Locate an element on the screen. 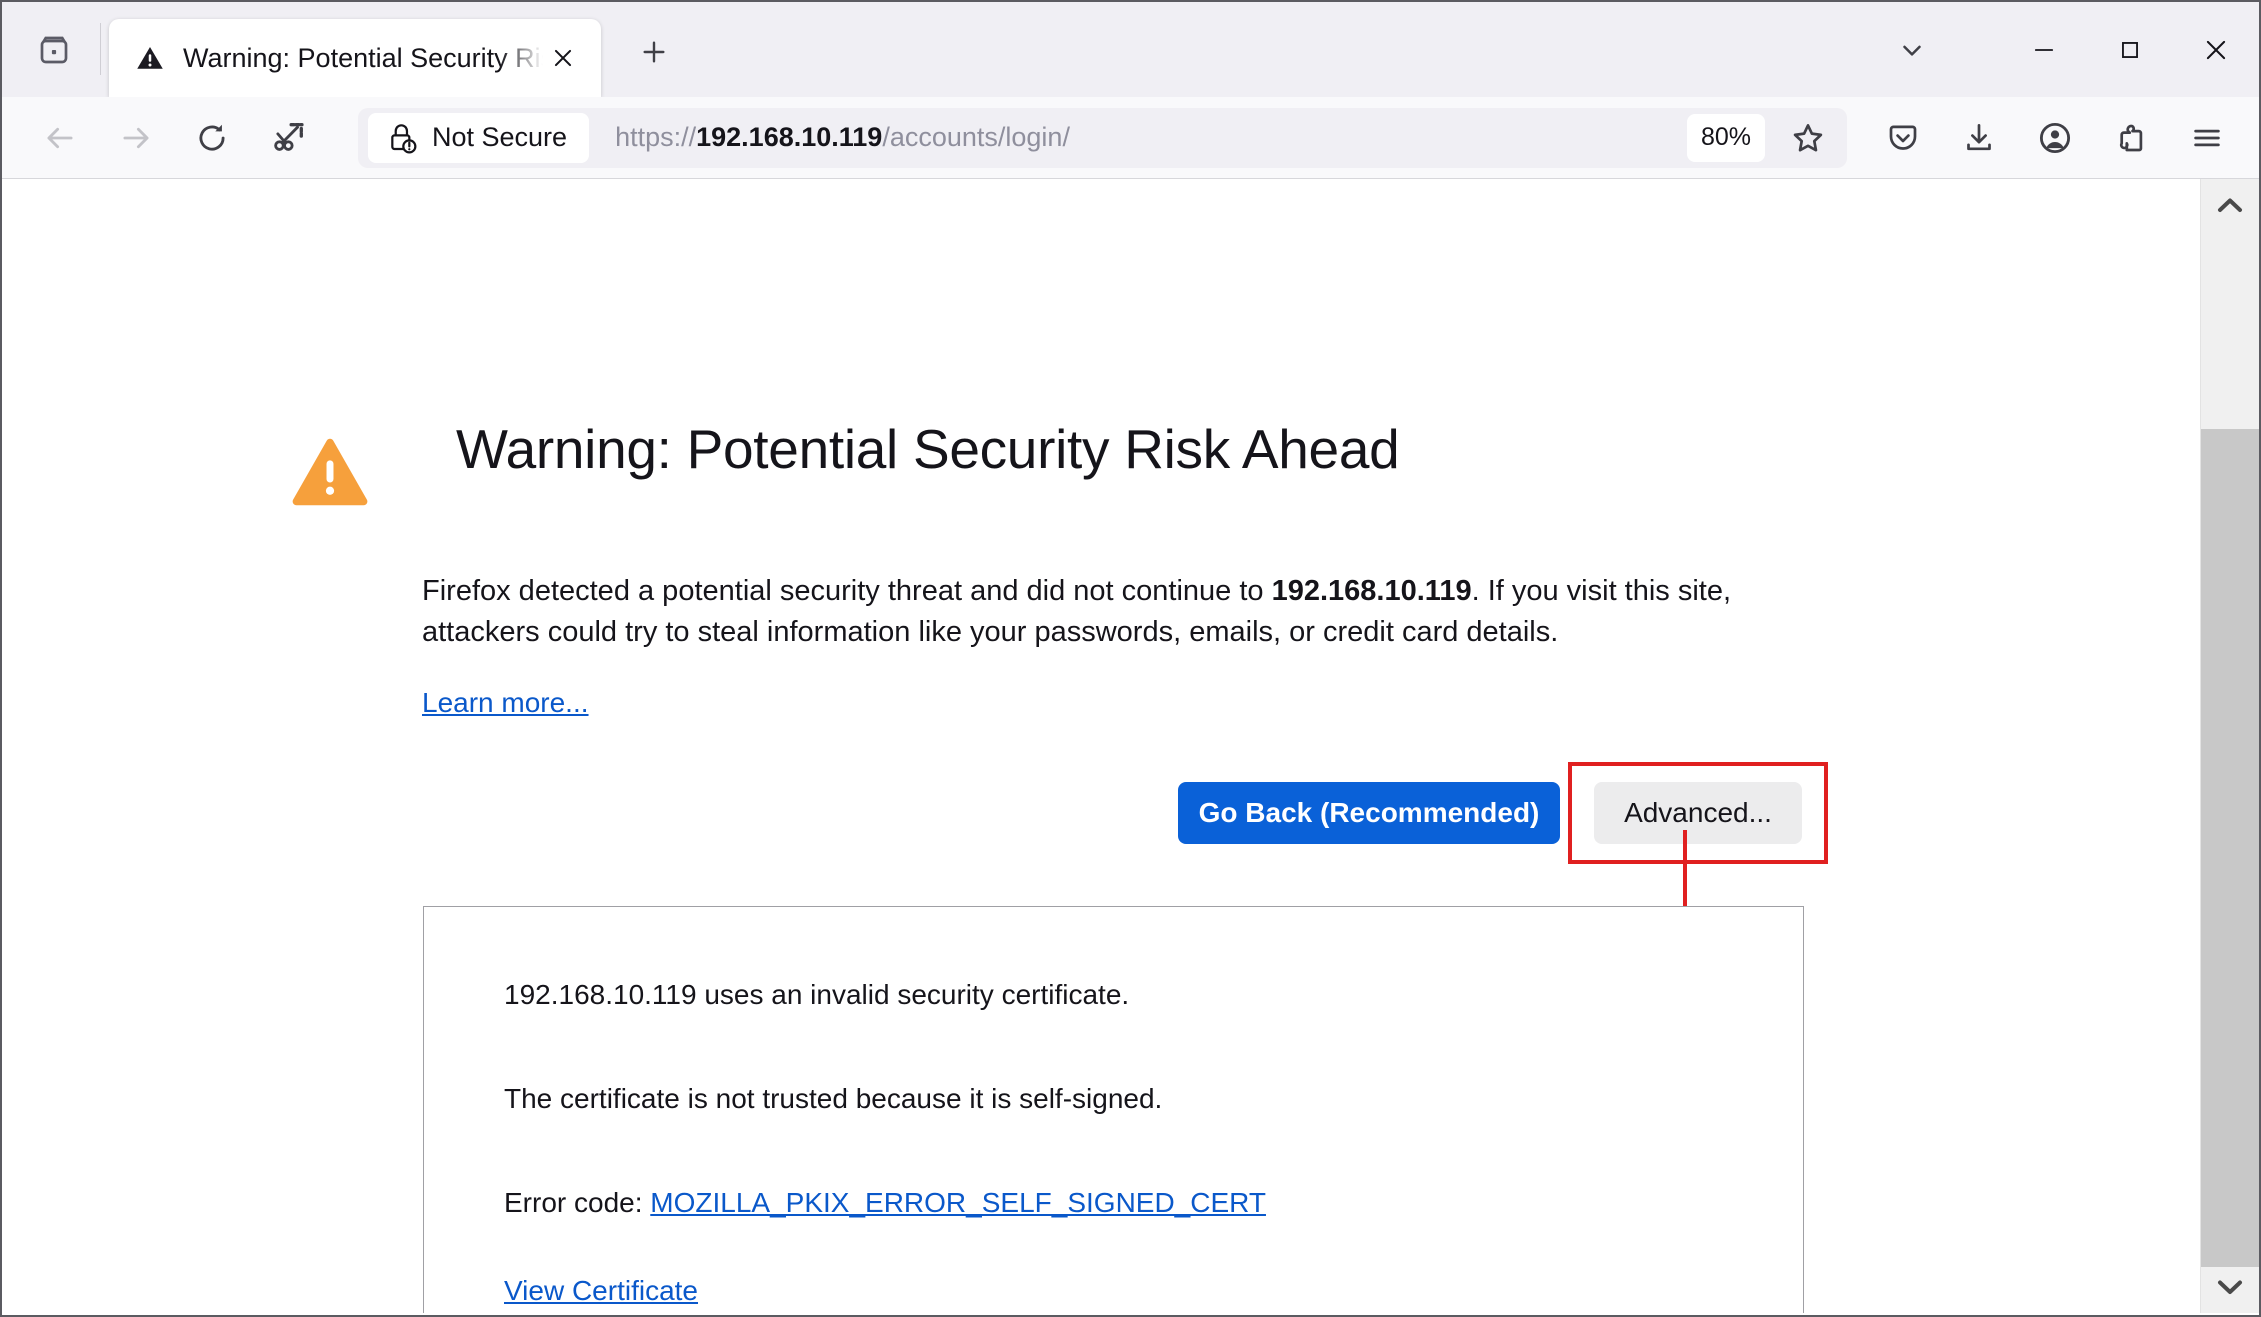 Image resolution: width=2261 pixels, height=1317 pixels. scrollbar-track is located at coordinates (2229, 749).